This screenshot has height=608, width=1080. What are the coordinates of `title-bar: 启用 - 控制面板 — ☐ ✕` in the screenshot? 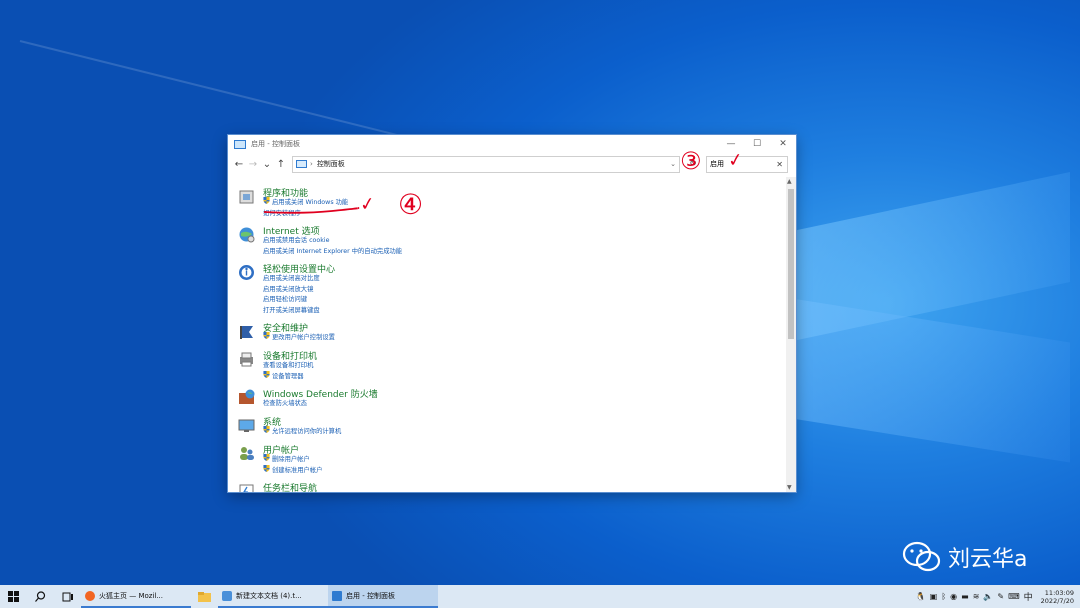 It's located at (512, 144).